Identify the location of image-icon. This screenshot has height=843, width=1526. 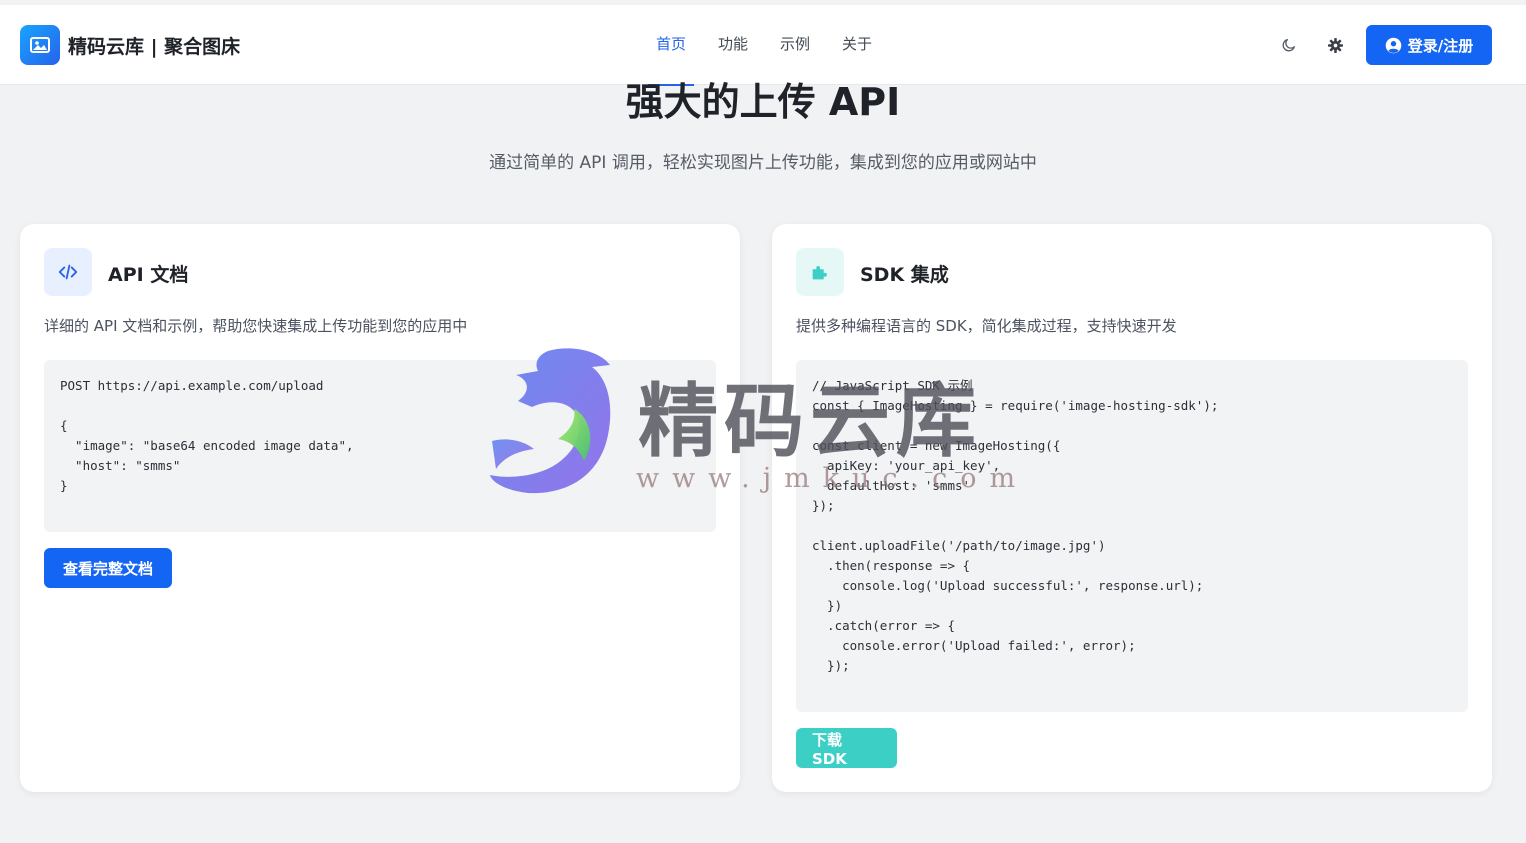
(40, 45).